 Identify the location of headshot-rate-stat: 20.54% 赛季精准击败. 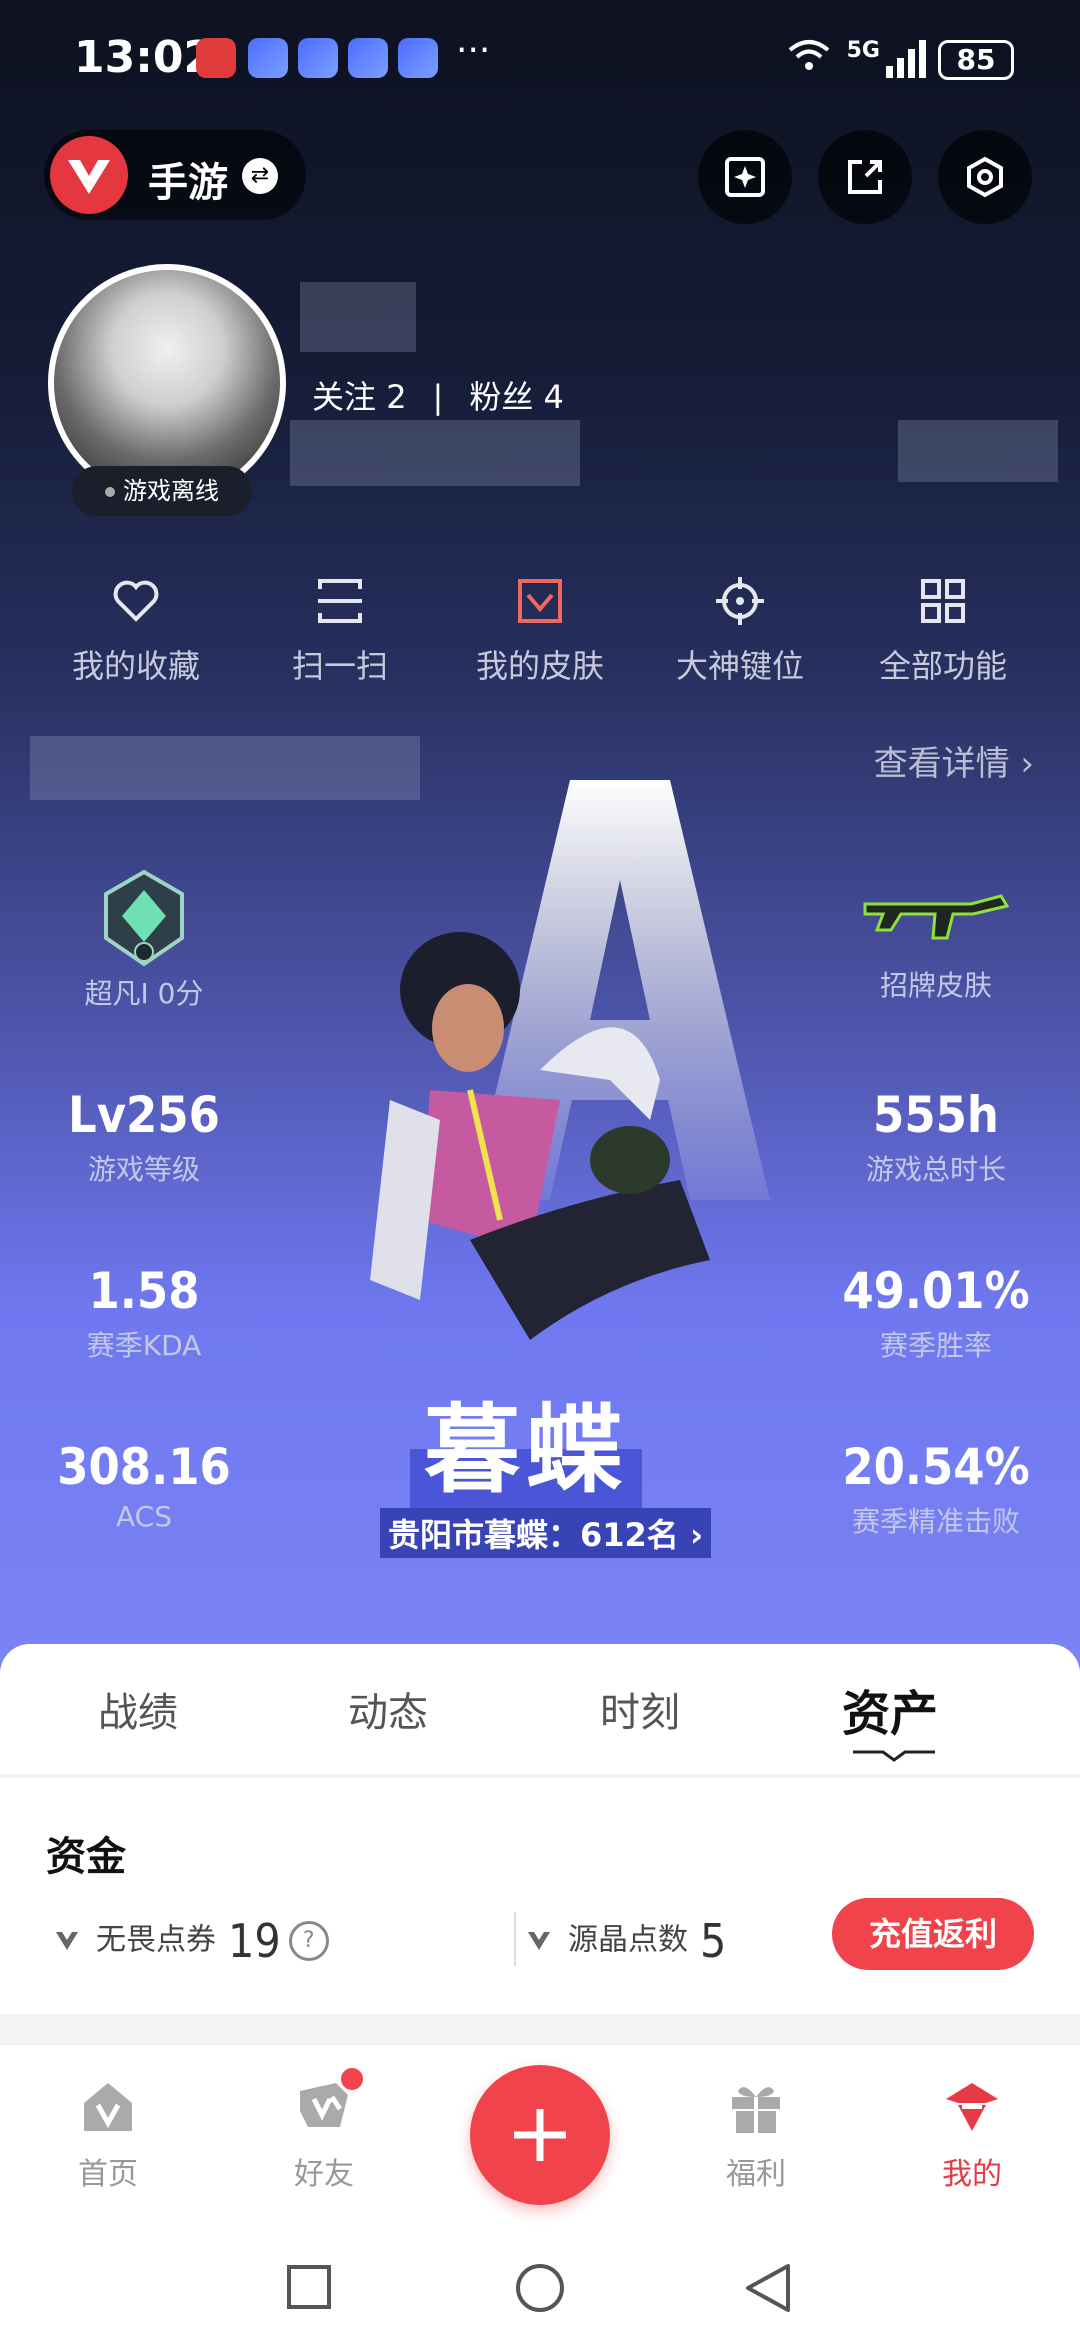
(936, 1488).